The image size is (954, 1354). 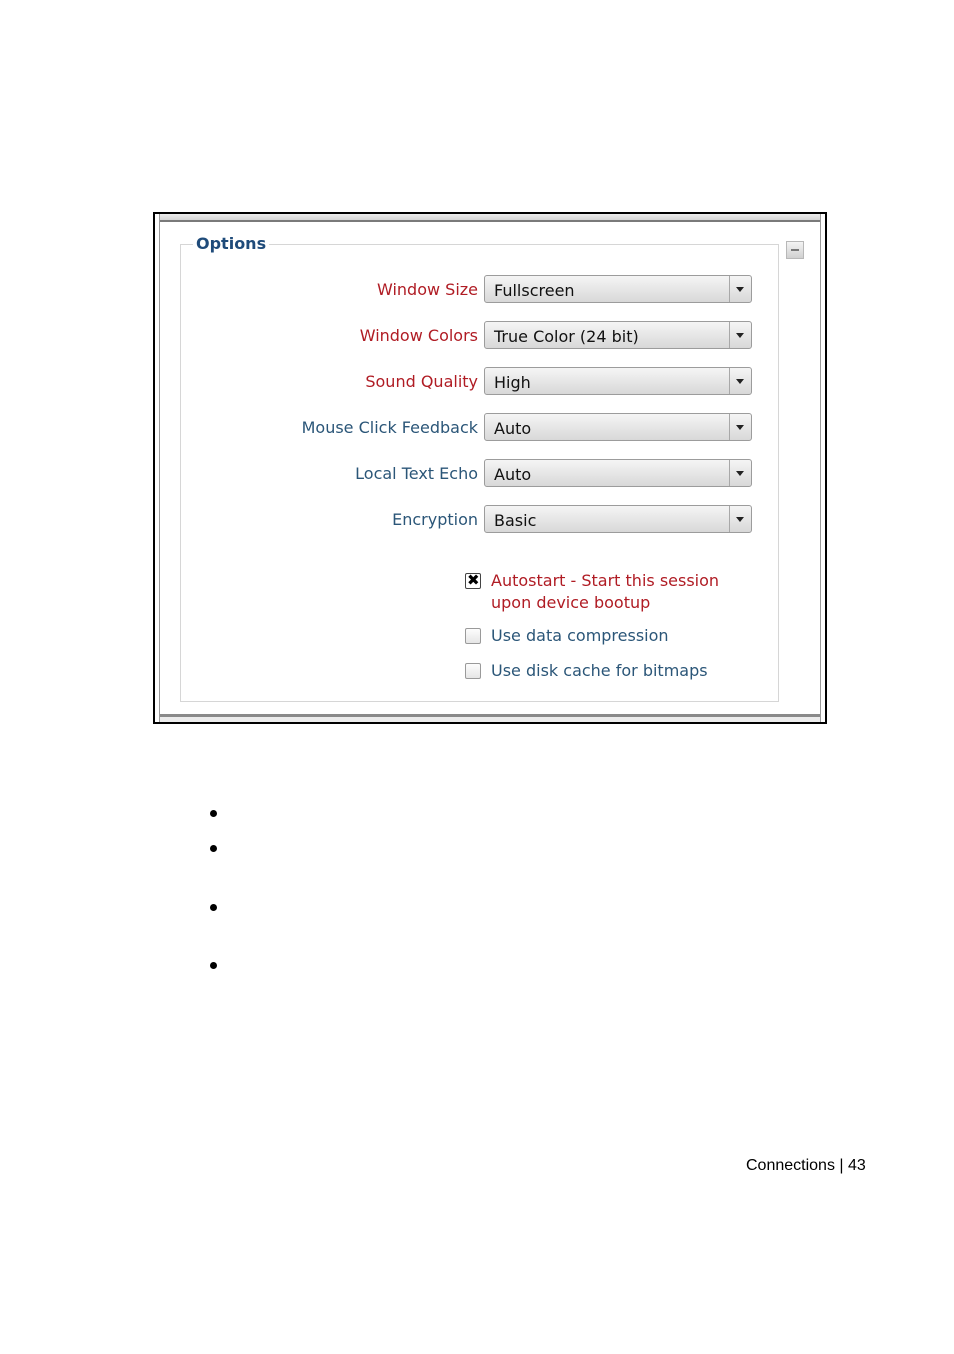 I want to click on mouse-click-feedback-value: Auto, so click(x=513, y=428).